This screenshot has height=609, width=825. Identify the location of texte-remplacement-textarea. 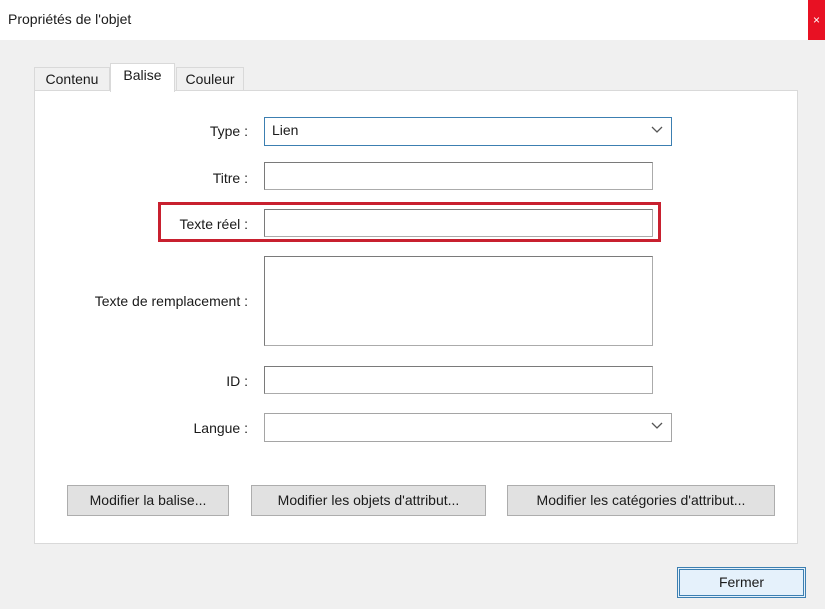
(458, 301).